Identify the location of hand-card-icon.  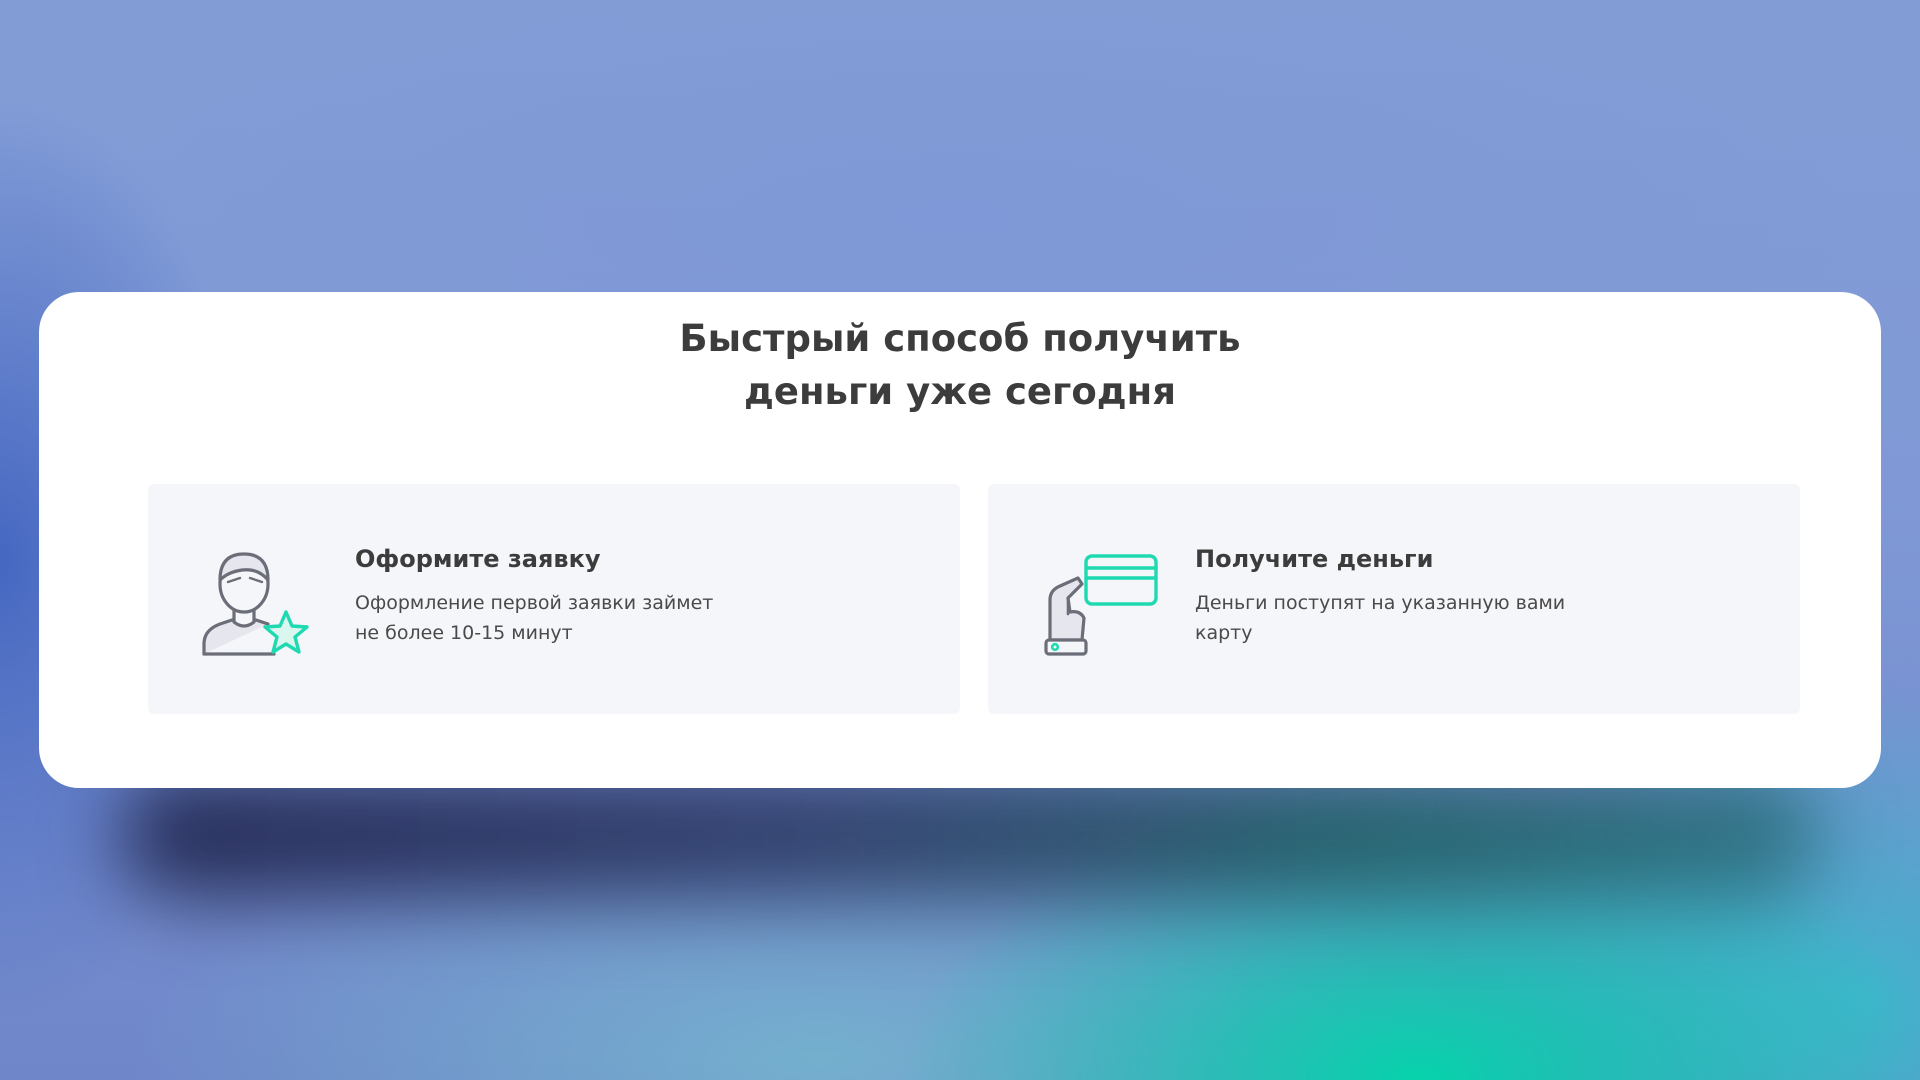
(1098, 602).